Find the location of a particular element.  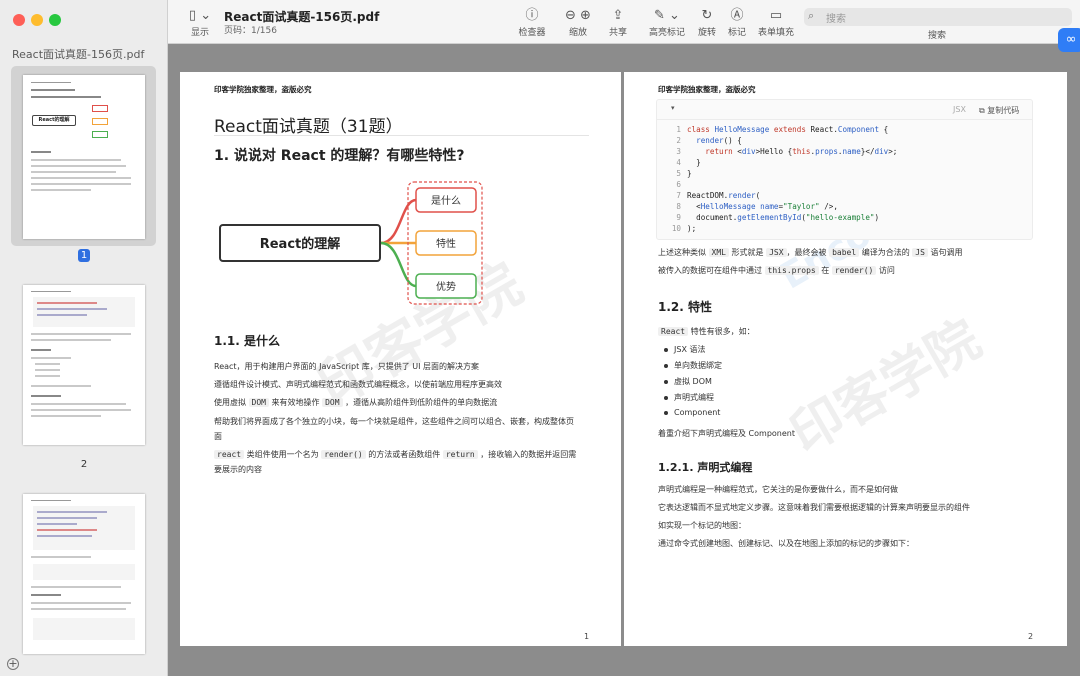

paragraph: 要展示的内容 is located at coordinates (238, 469).